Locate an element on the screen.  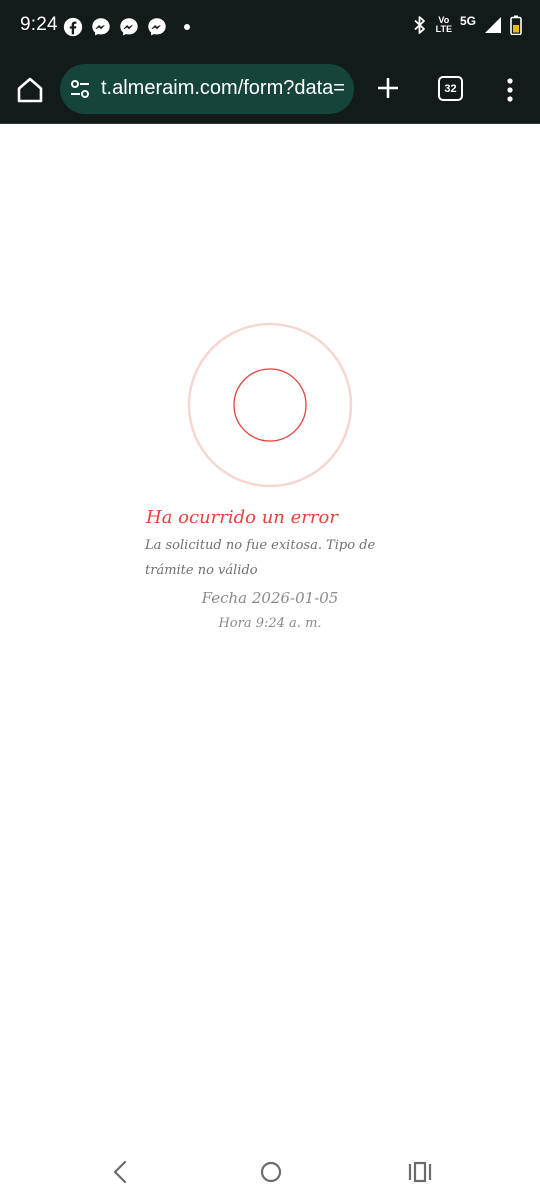
address-bar: t.almeraim.com/form?data= is located at coordinates (207, 89).